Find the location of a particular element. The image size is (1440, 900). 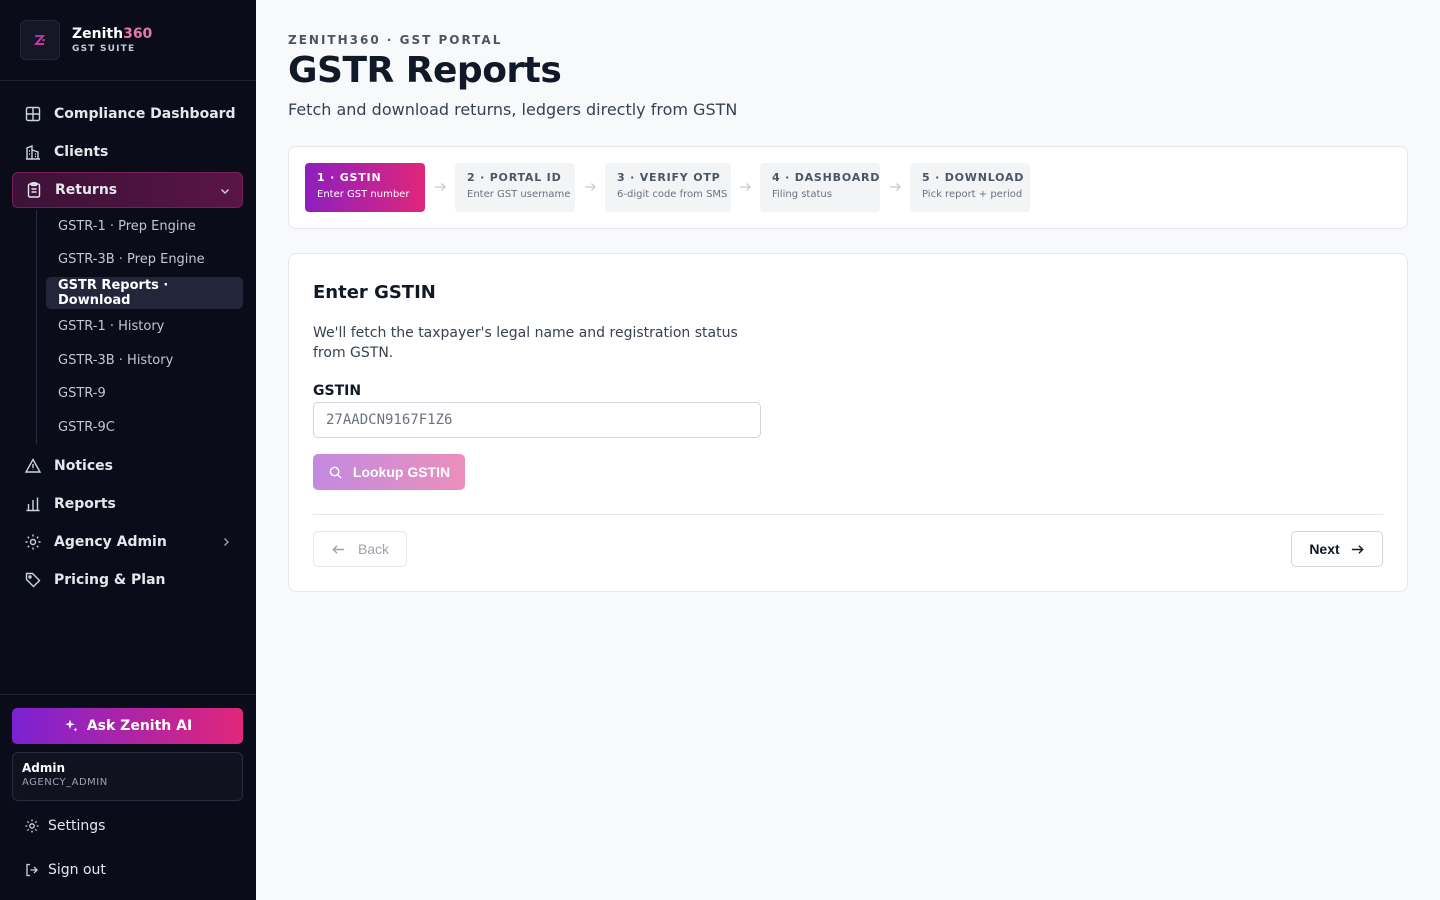

building-icon is located at coordinates (33, 152).